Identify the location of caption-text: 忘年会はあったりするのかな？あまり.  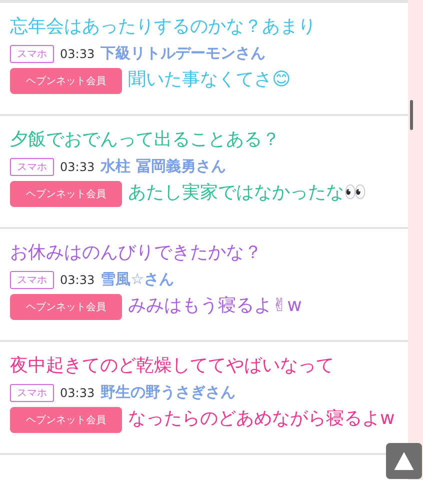
(163, 27).